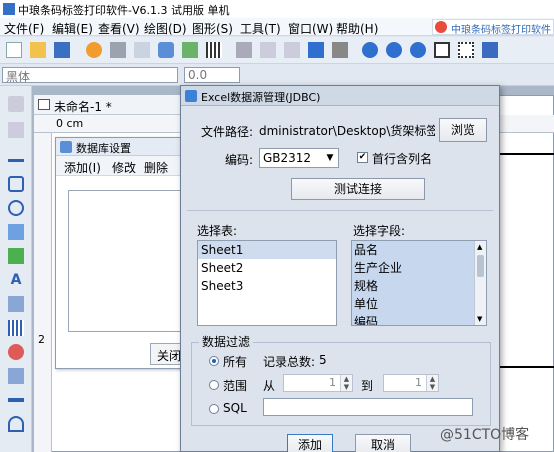 This screenshot has height=452, width=554. Describe the element at coordinates (124, 10) in the screenshot. I see `app-title: 中琅条码标签打印软件-V6.1.3 试用版 单机` at that location.